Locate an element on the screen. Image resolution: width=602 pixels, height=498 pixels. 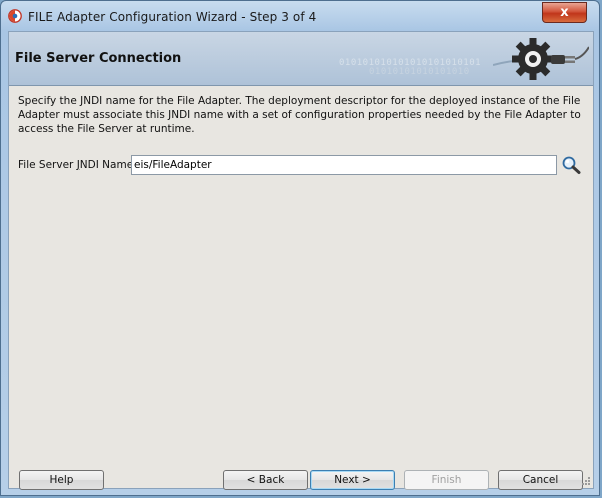
close-button: x is located at coordinates (564, 12).